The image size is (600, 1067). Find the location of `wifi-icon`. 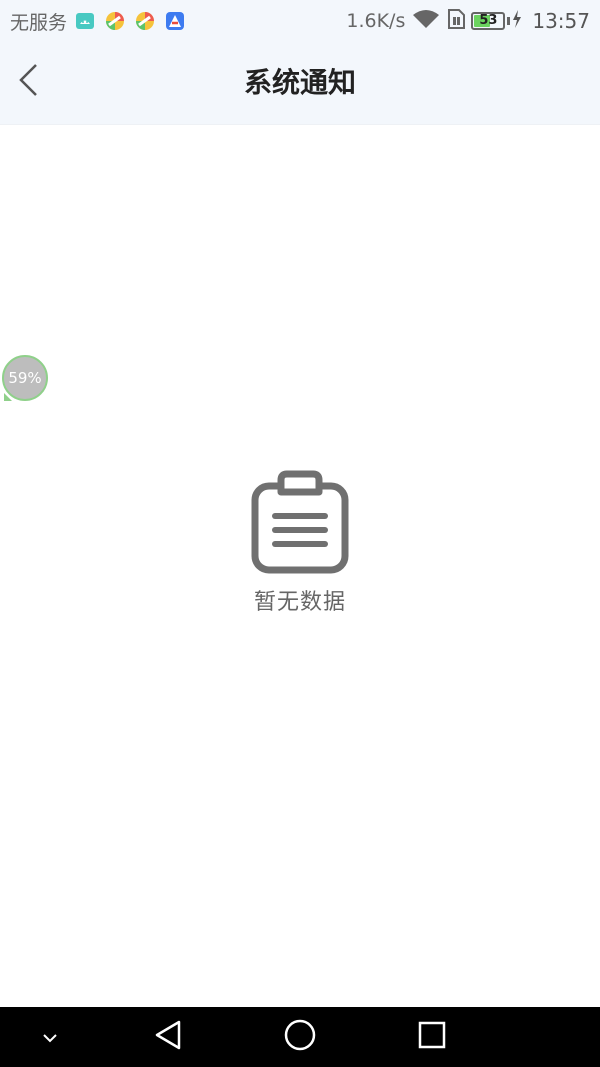

wifi-icon is located at coordinates (426, 21).